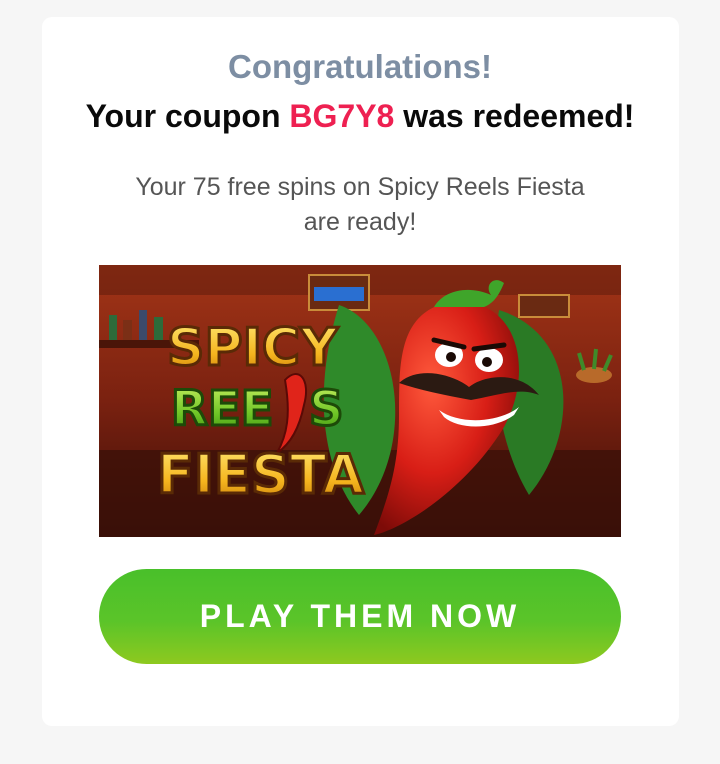 This screenshot has width=720, height=764. I want to click on redeem-headline: Your coupon BG7Y8 was redeemed!, so click(360, 116).